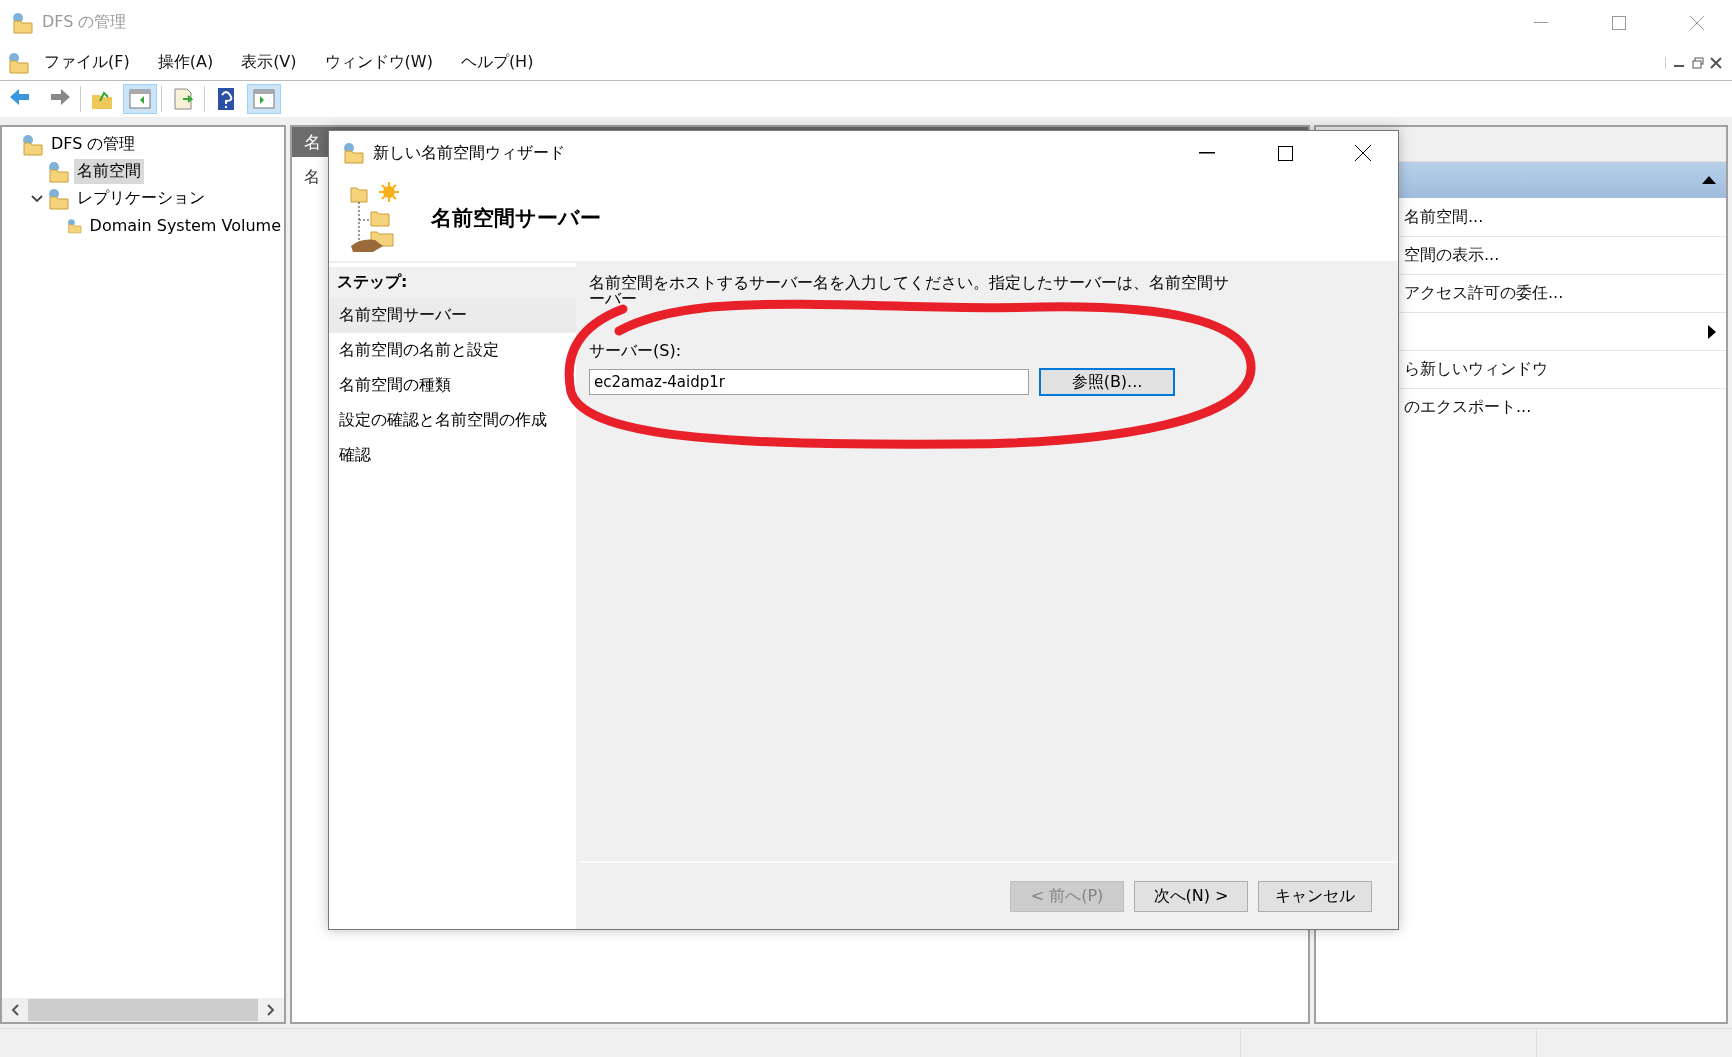 The width and height of the screenshot is (1732, 1057). I want to click on step-item: 名前空間サーバー, so click(452, 315).